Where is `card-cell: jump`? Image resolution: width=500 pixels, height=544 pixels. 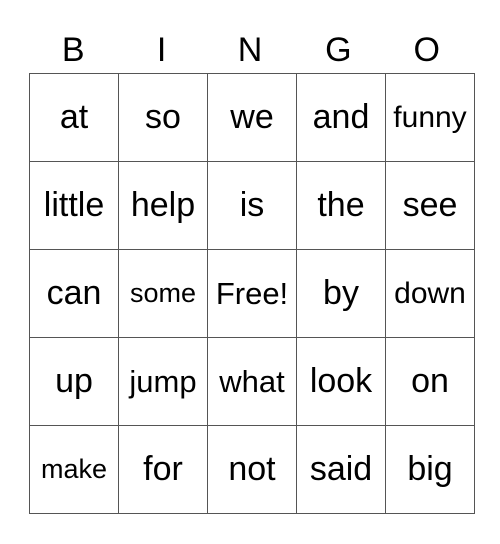 card-cell: jump is located at coordinates (163, 381).